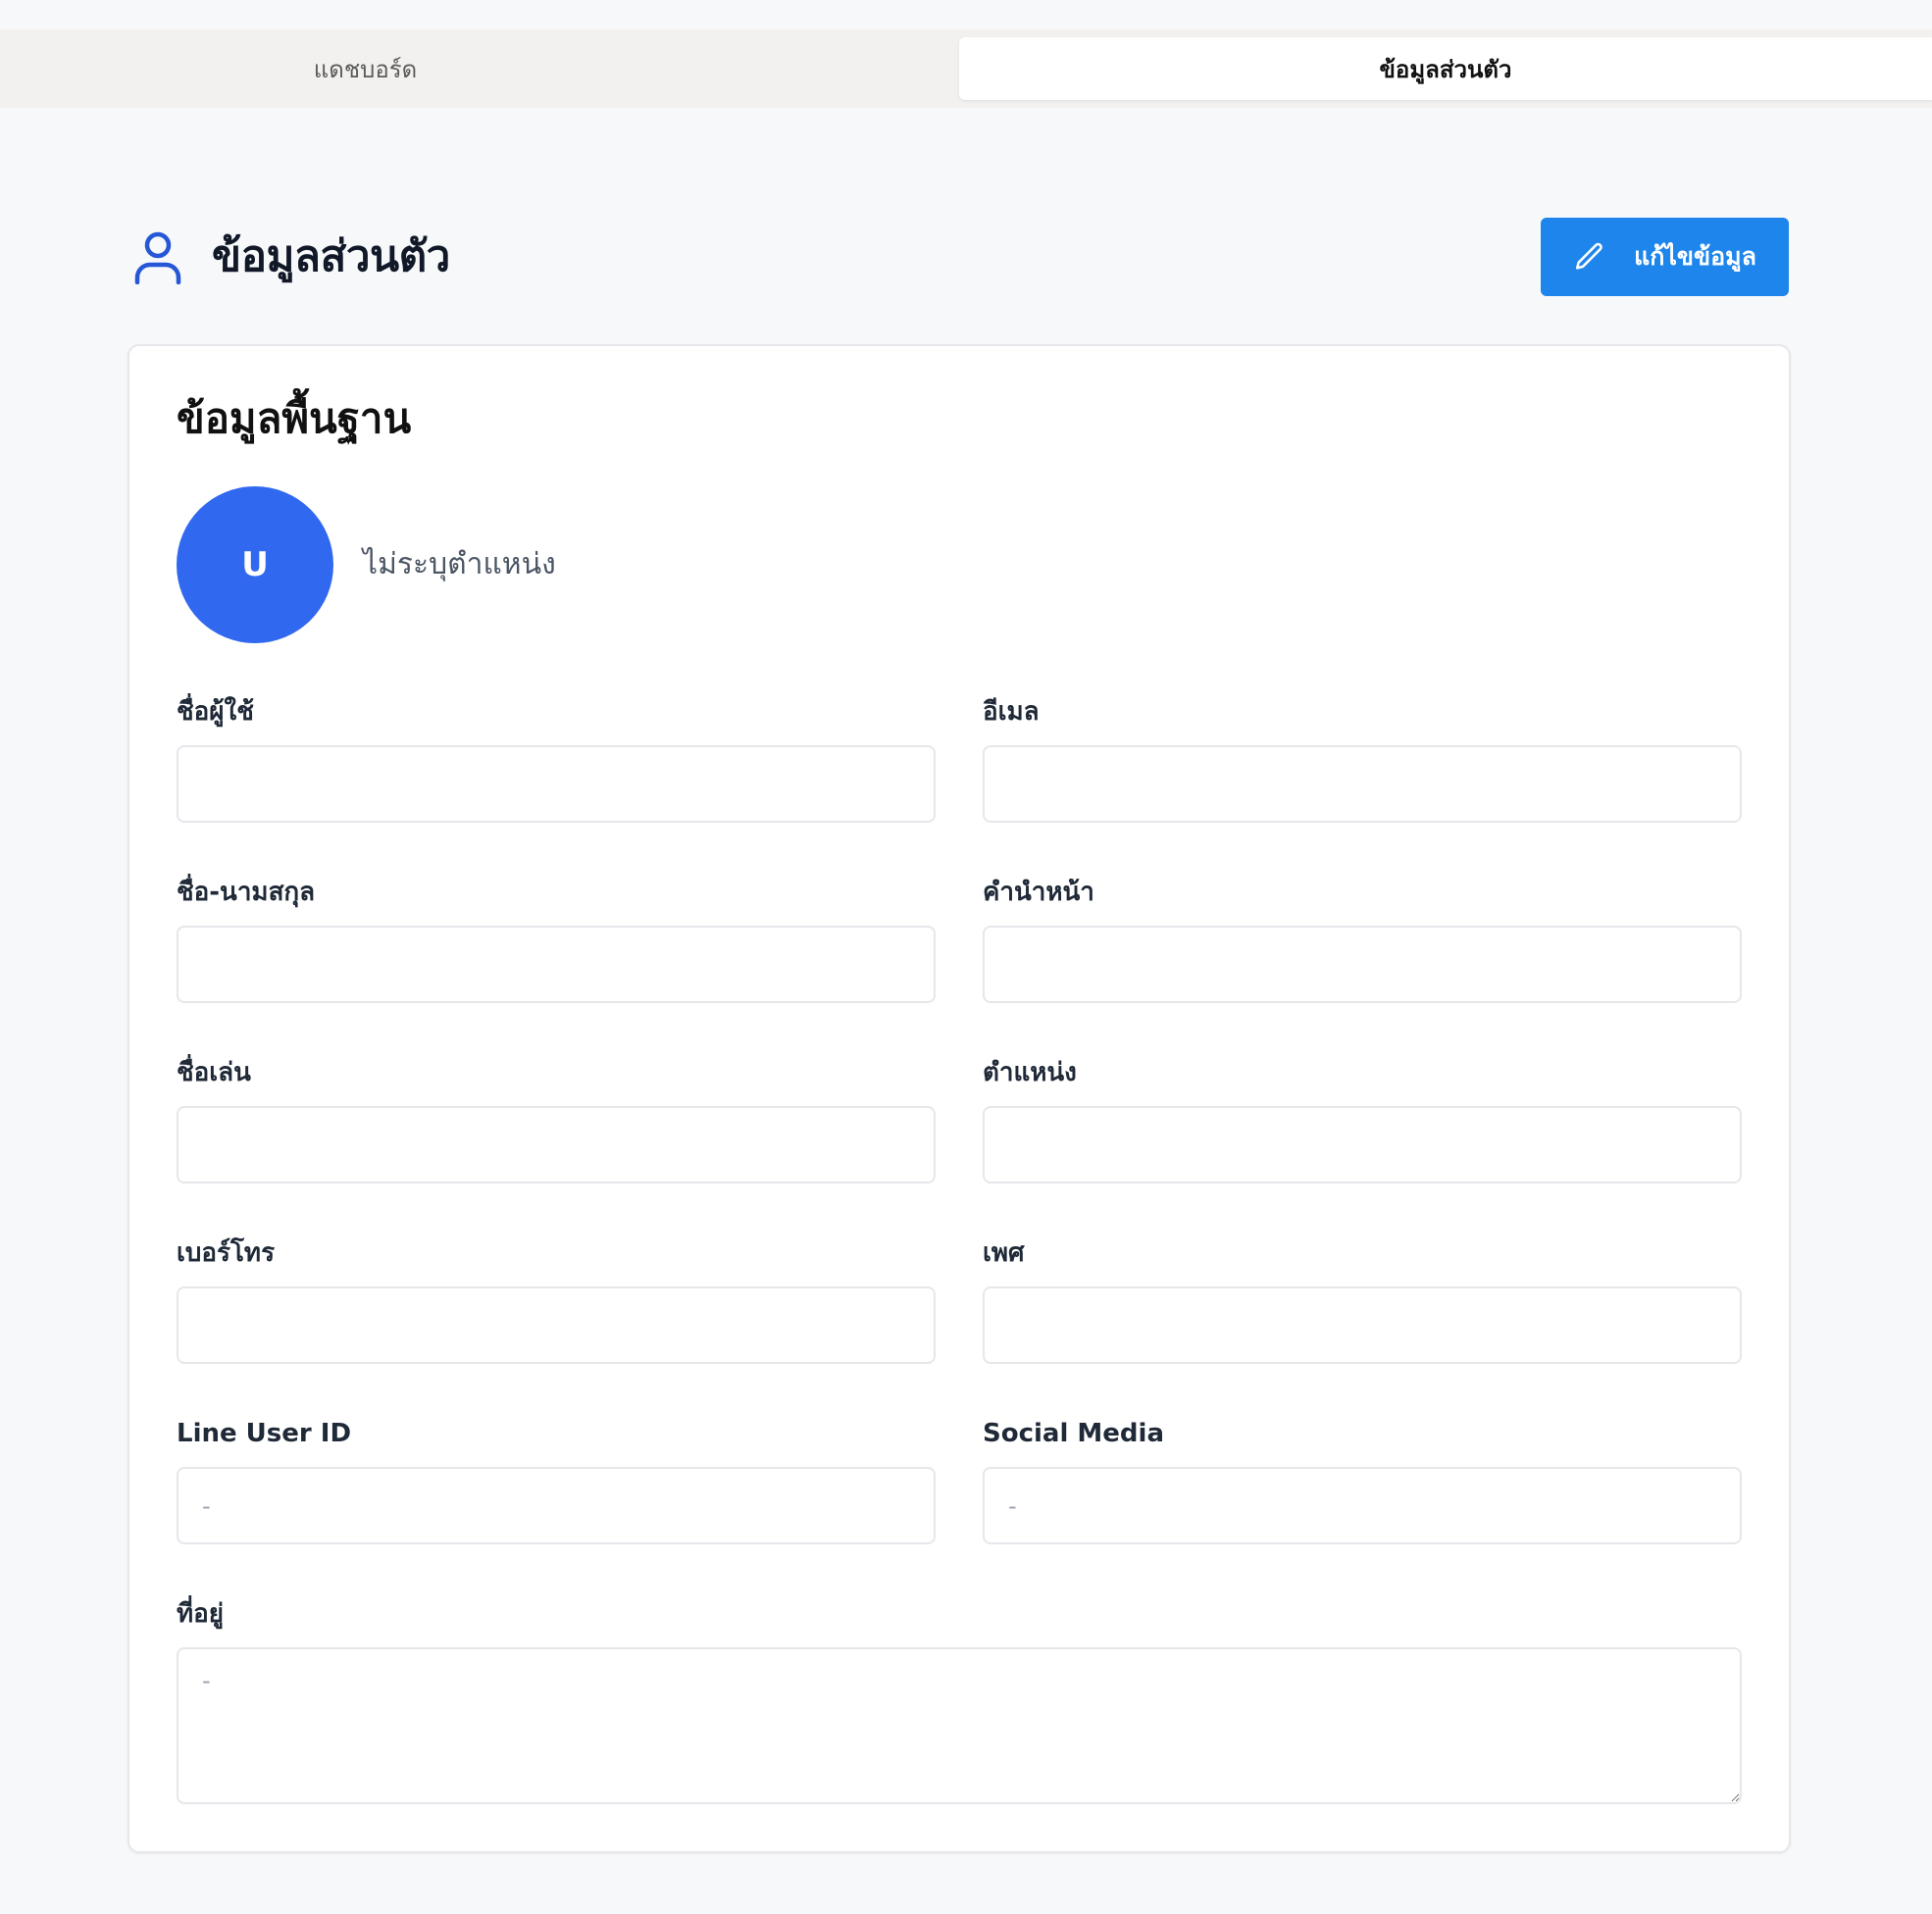 This screenshot has height=1914, width=1932. I want to click on address-label: ที่อยู่, so click(201, 1614).